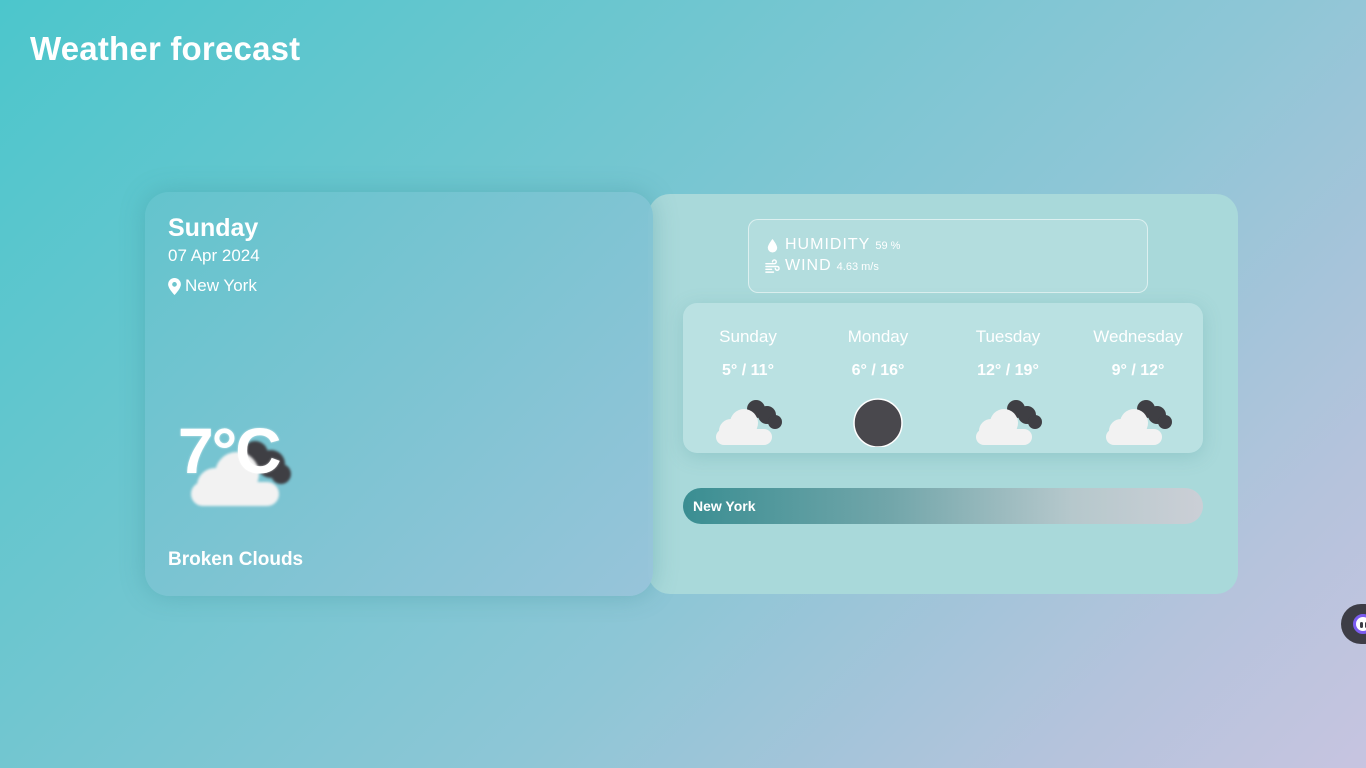  I want to click on location-pin-icon, so click(174, 286).